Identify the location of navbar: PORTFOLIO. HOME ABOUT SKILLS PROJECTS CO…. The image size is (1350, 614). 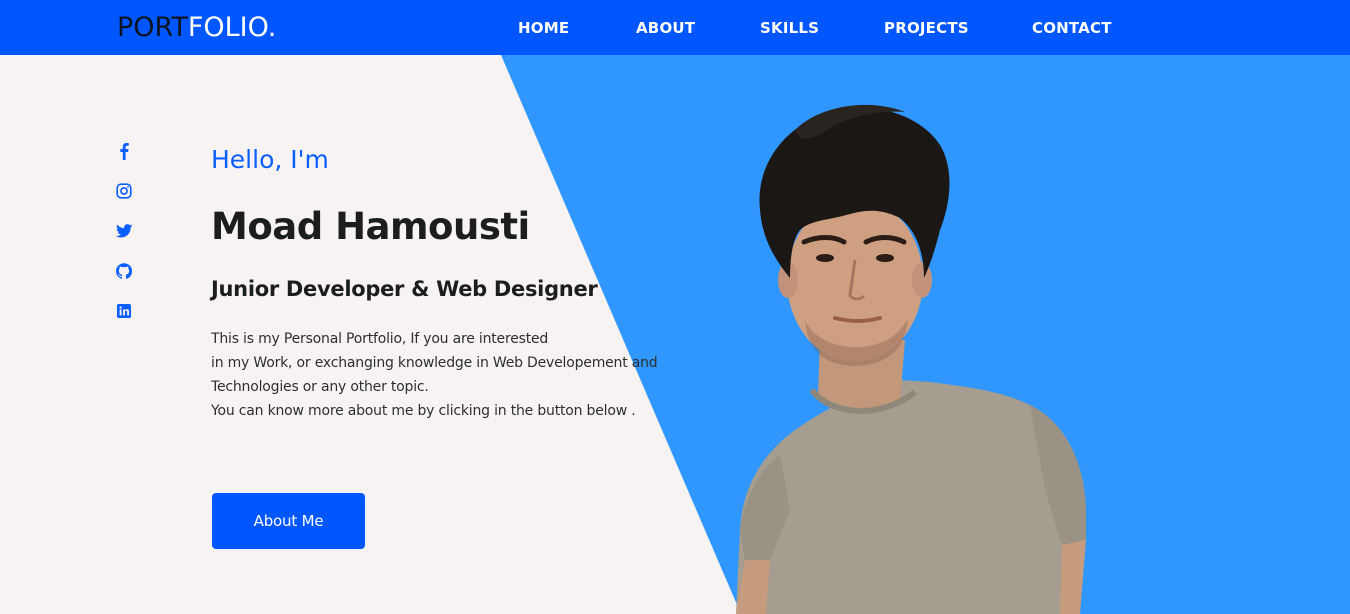
(675, 27).